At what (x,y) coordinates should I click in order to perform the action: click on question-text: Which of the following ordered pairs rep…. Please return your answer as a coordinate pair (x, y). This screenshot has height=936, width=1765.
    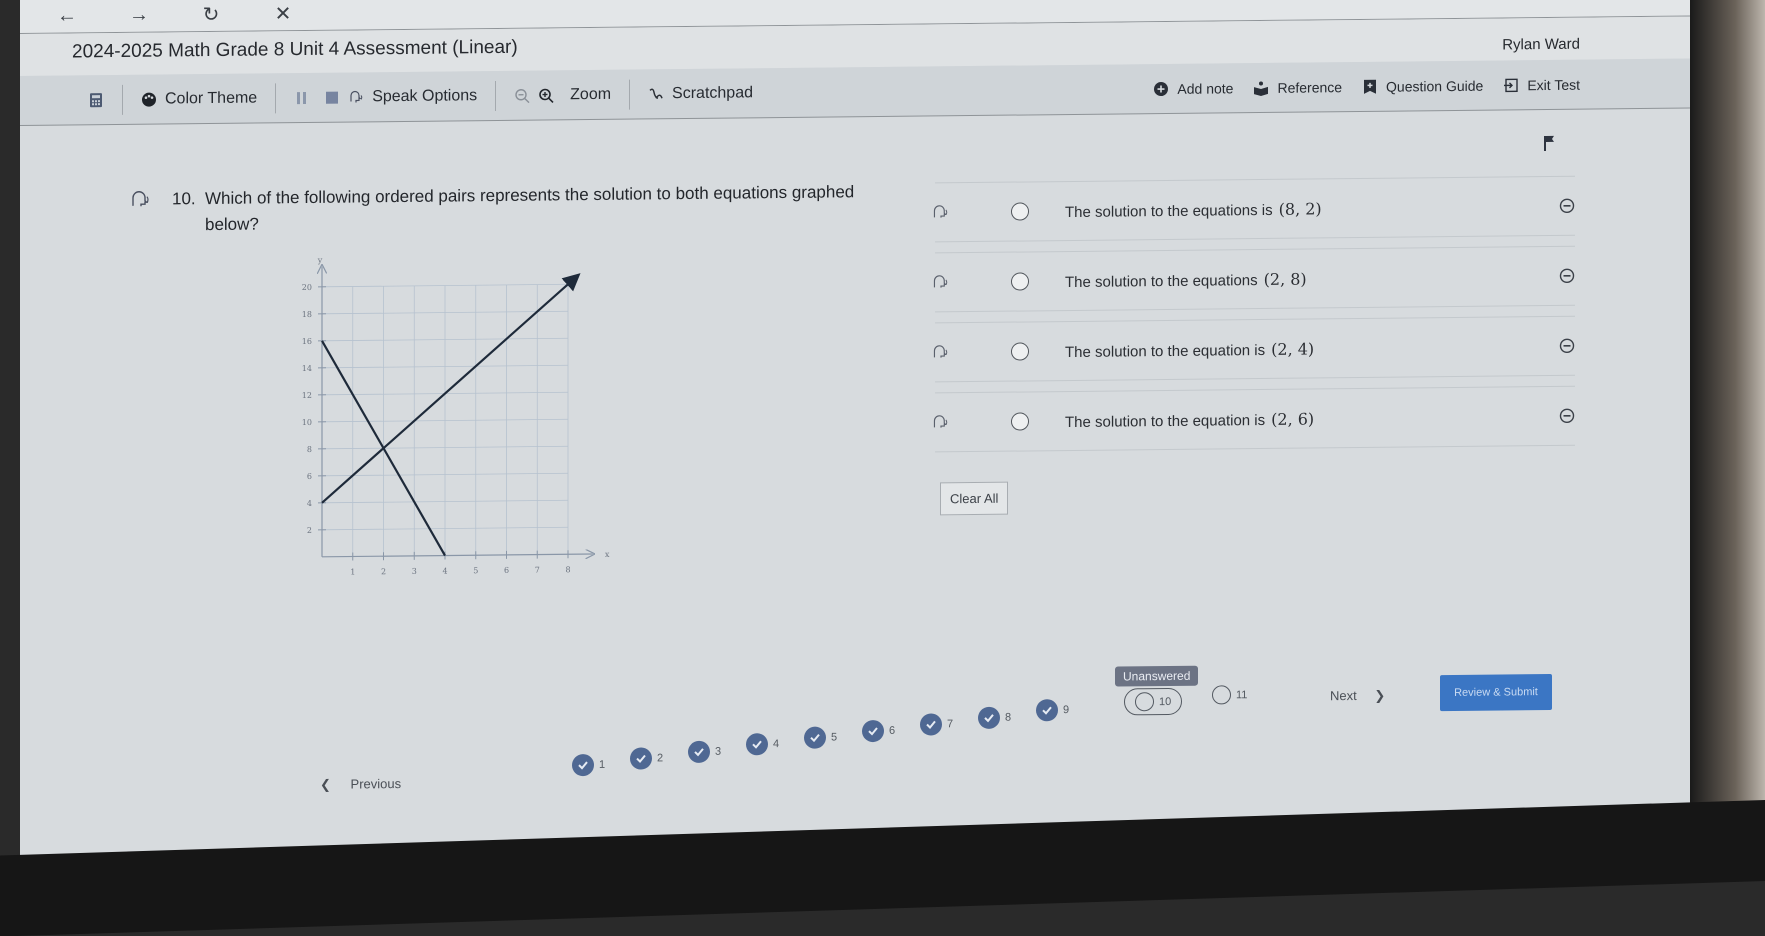
    Looking at the image, I should click on (545, 208).